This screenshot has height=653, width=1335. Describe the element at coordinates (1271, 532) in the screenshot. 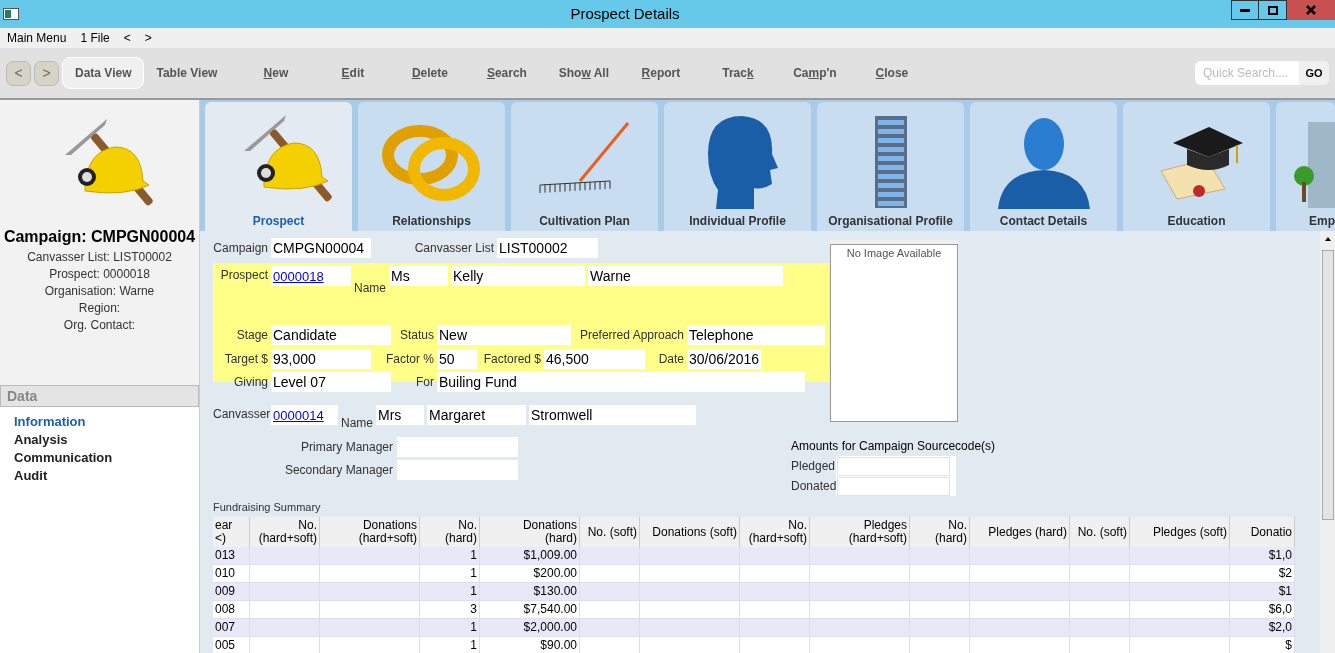

I see `column-header: Donatio` at that location.